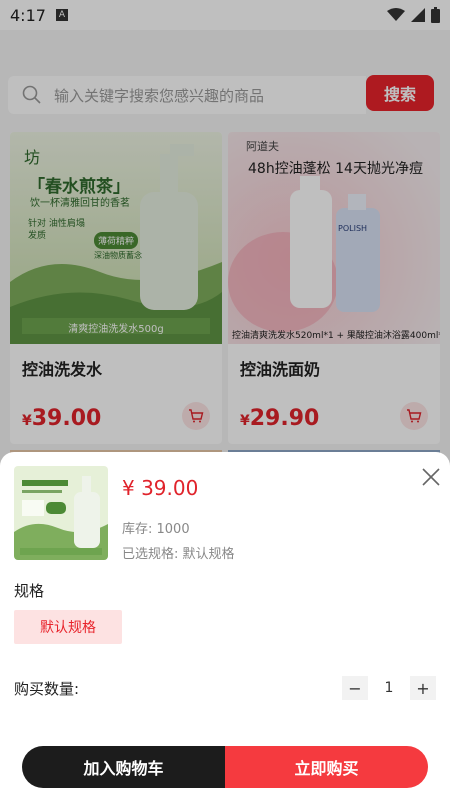 The width and height of the screenshot is (450, 800). What do you see at coordinates (123, 767) in the screenshot?
I see `add-to-cart-button: 加入购物车` at bounding box center [123, 767].